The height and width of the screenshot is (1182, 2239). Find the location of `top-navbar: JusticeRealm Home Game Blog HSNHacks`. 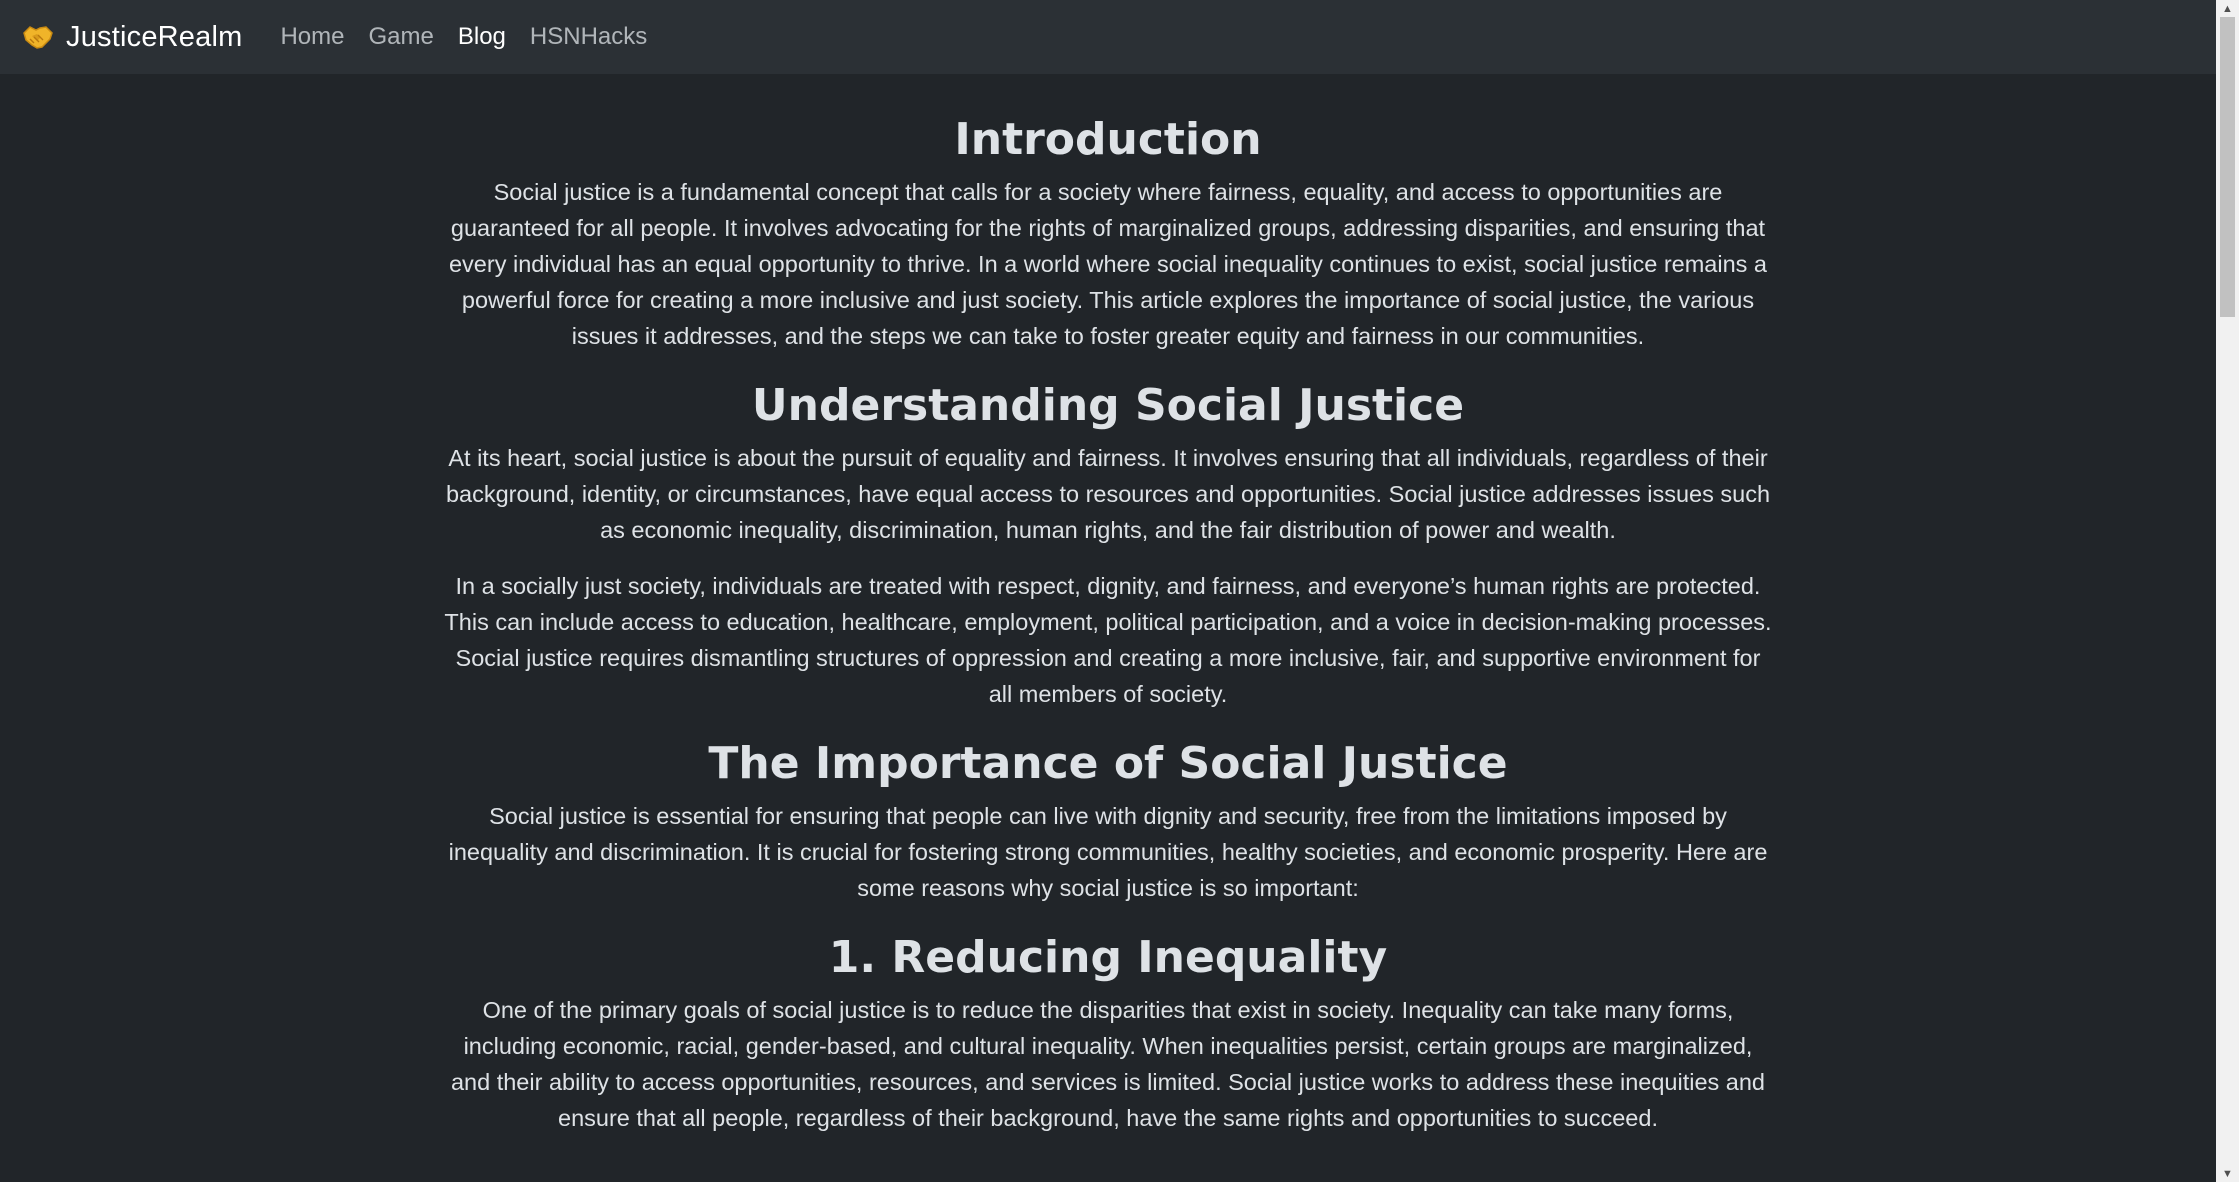

top-navbar: JusticeRealm Home Game Blog HSNHacks is located at coordinates (1108, 37).